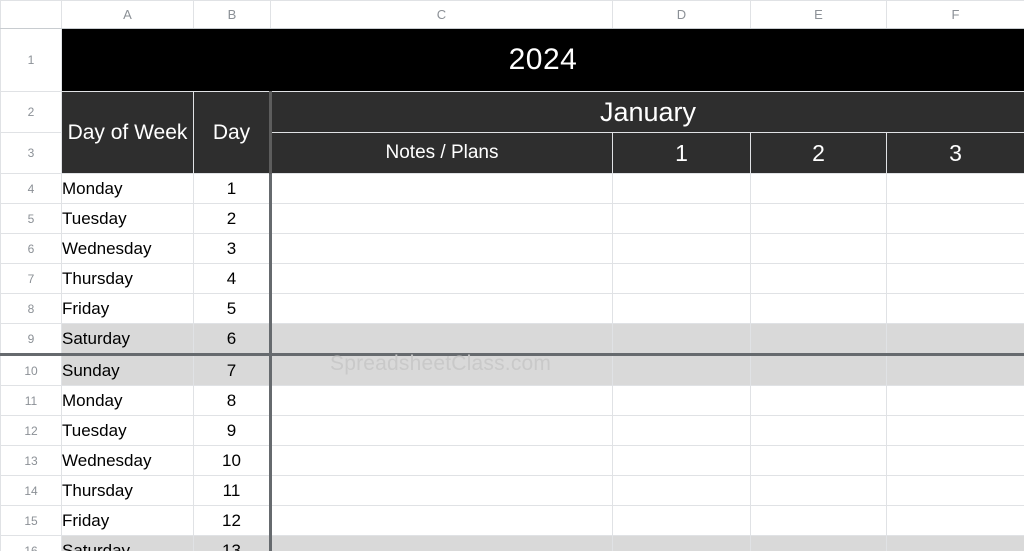 This screenshot has height=551, width=1024. I want to click on cell-day-number: 10, so click(232, 460).